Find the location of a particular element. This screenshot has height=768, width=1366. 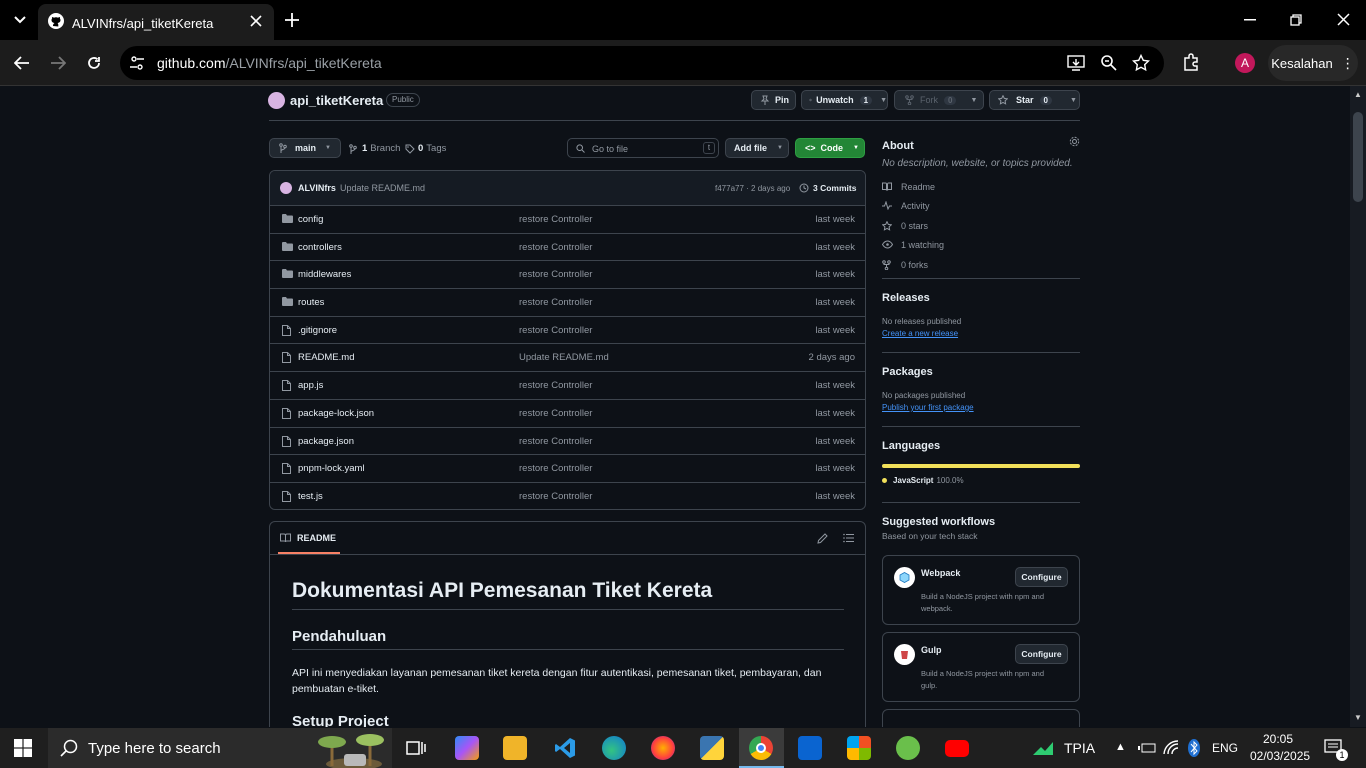

wifi-icon is located at coordinates (1172, 748).